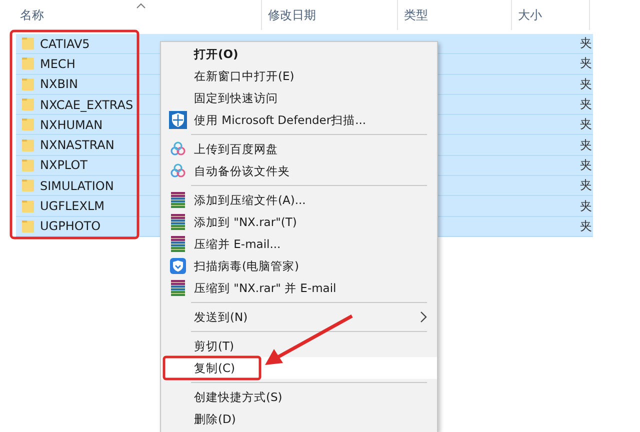 The height and width of the screenshot is (432, 640). What do you see at coordinates (59, 84) in the screenshot?
I see `file-name: NXBIN` at bounding box center [59, 84].